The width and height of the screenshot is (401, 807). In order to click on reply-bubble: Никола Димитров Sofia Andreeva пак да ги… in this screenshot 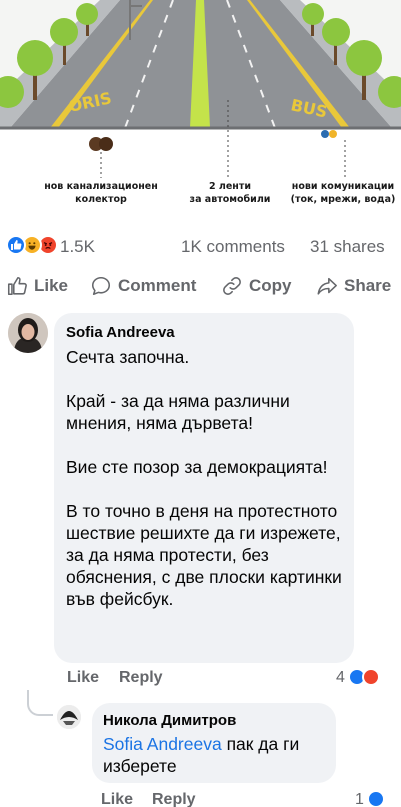, I will do `click(214, 743)`.